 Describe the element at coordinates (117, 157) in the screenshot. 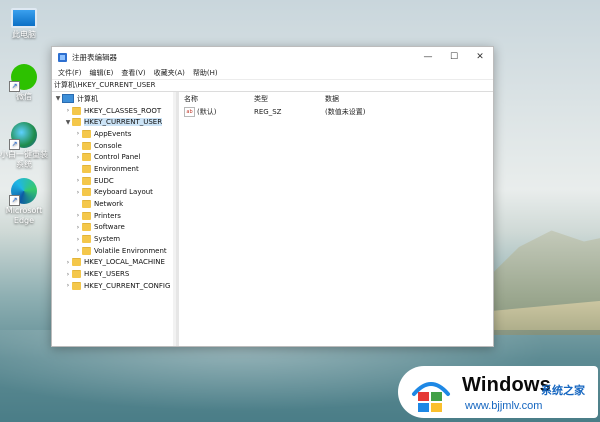

I see `tree-item-label: Control Panel` at that location.